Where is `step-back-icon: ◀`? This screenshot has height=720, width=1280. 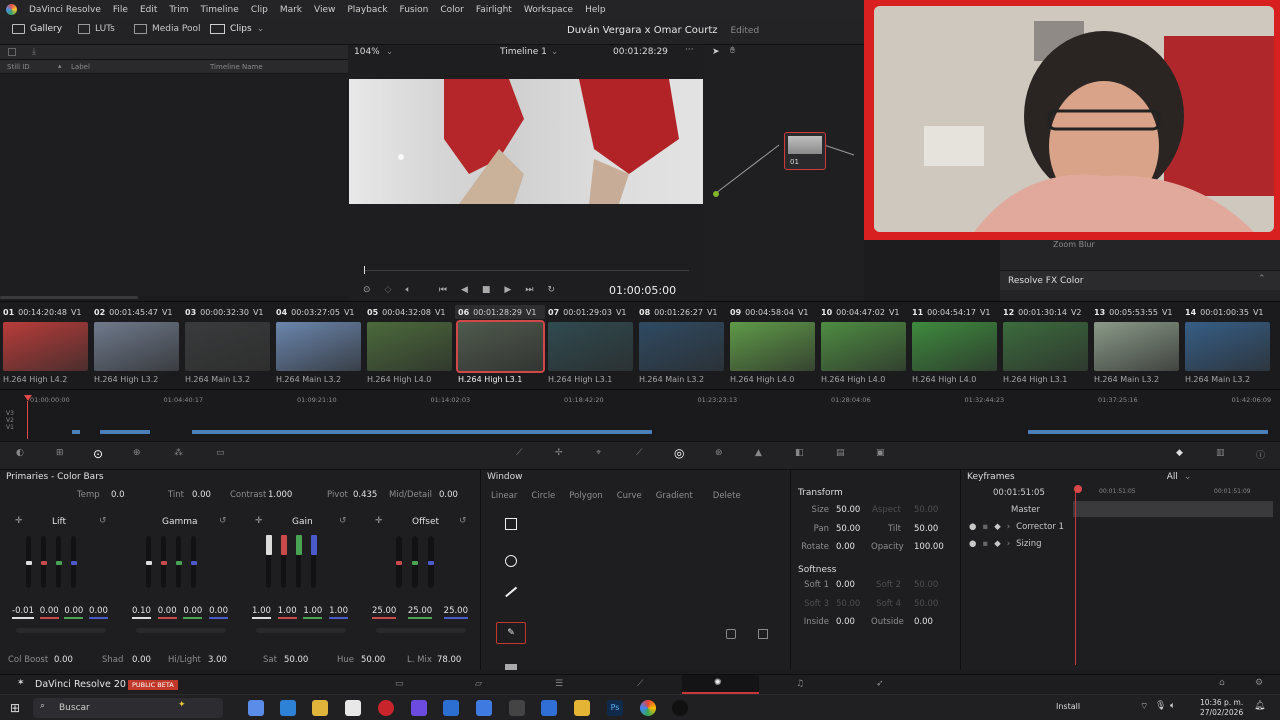 step-back-icon: ◀ is located at coordinates (464, 290).